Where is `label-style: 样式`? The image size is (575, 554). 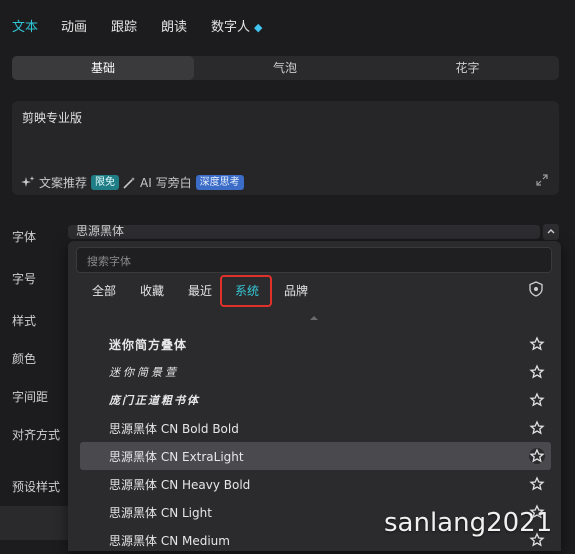 label-style: 样式 is located at coordinates (24, 321).